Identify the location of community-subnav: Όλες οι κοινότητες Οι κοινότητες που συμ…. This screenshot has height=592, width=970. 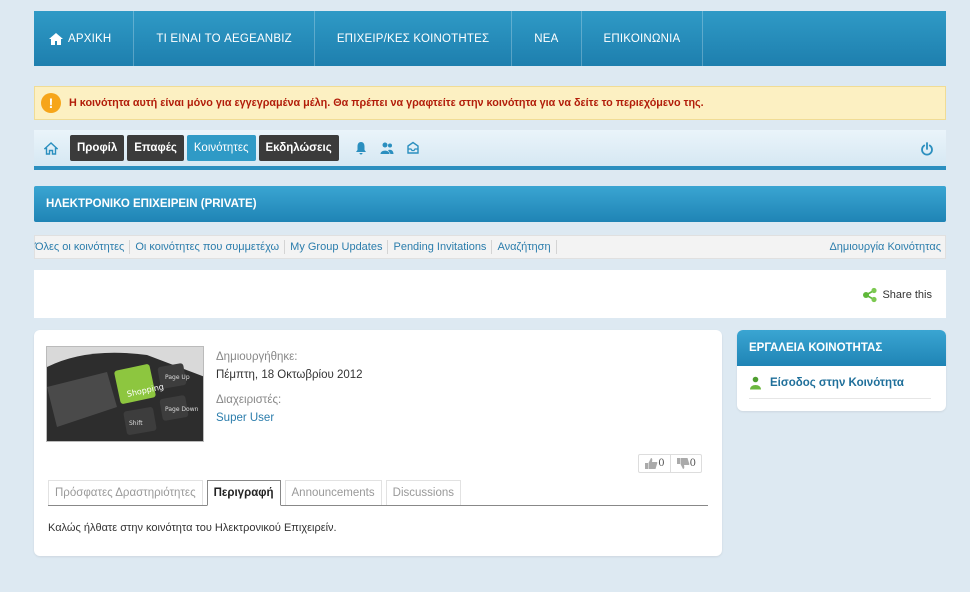
(490, 247).